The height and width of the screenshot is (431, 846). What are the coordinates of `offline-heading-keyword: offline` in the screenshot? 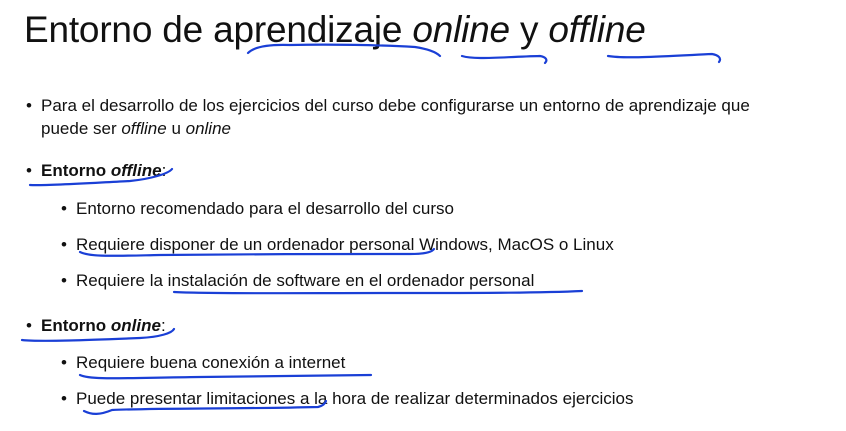 It's located at (136, 170).